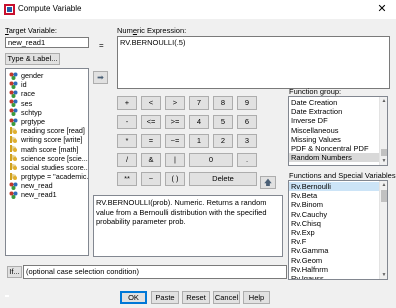 Image resolution: width=396 pixels, height=308 pixels. I want to click on keypad-button: 5, so click(223, 122).